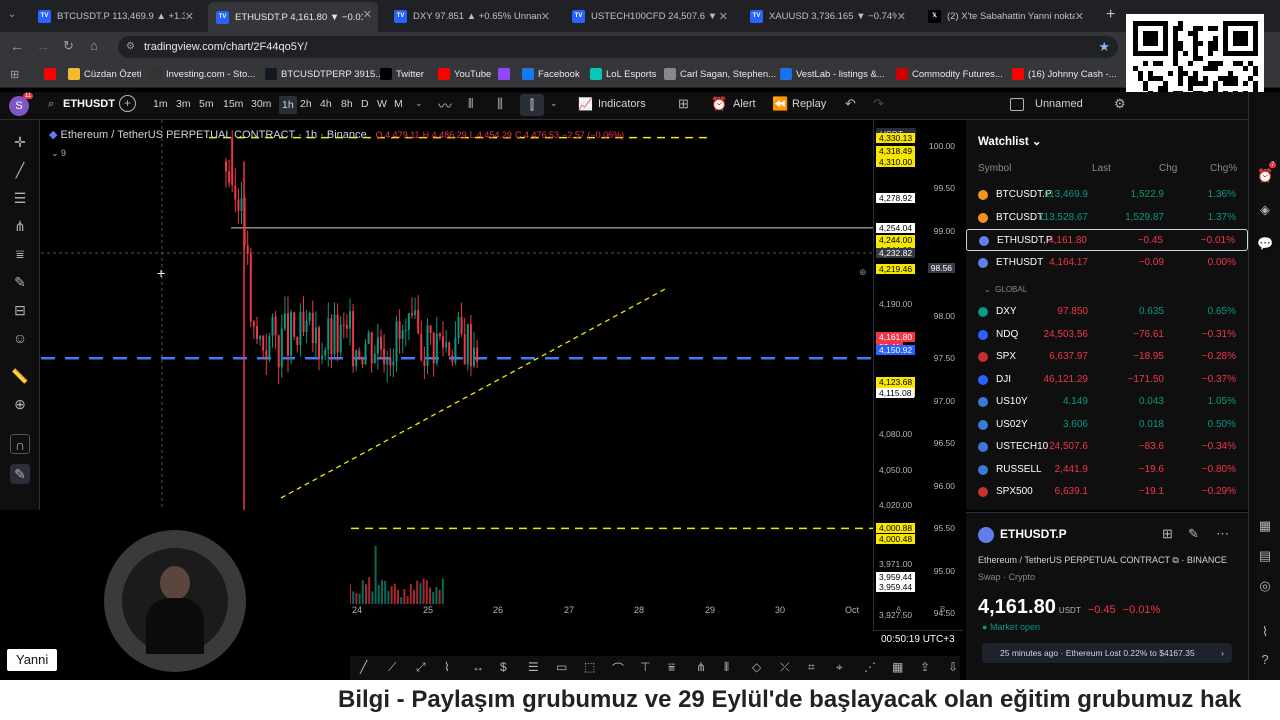 Image resolution: width=1280 pixels, height=720 pixels. I want to click on browser-tab: TV ETHUSDT.P 4,161.80 ▼ −0.01% ✕, so click(293, 17).